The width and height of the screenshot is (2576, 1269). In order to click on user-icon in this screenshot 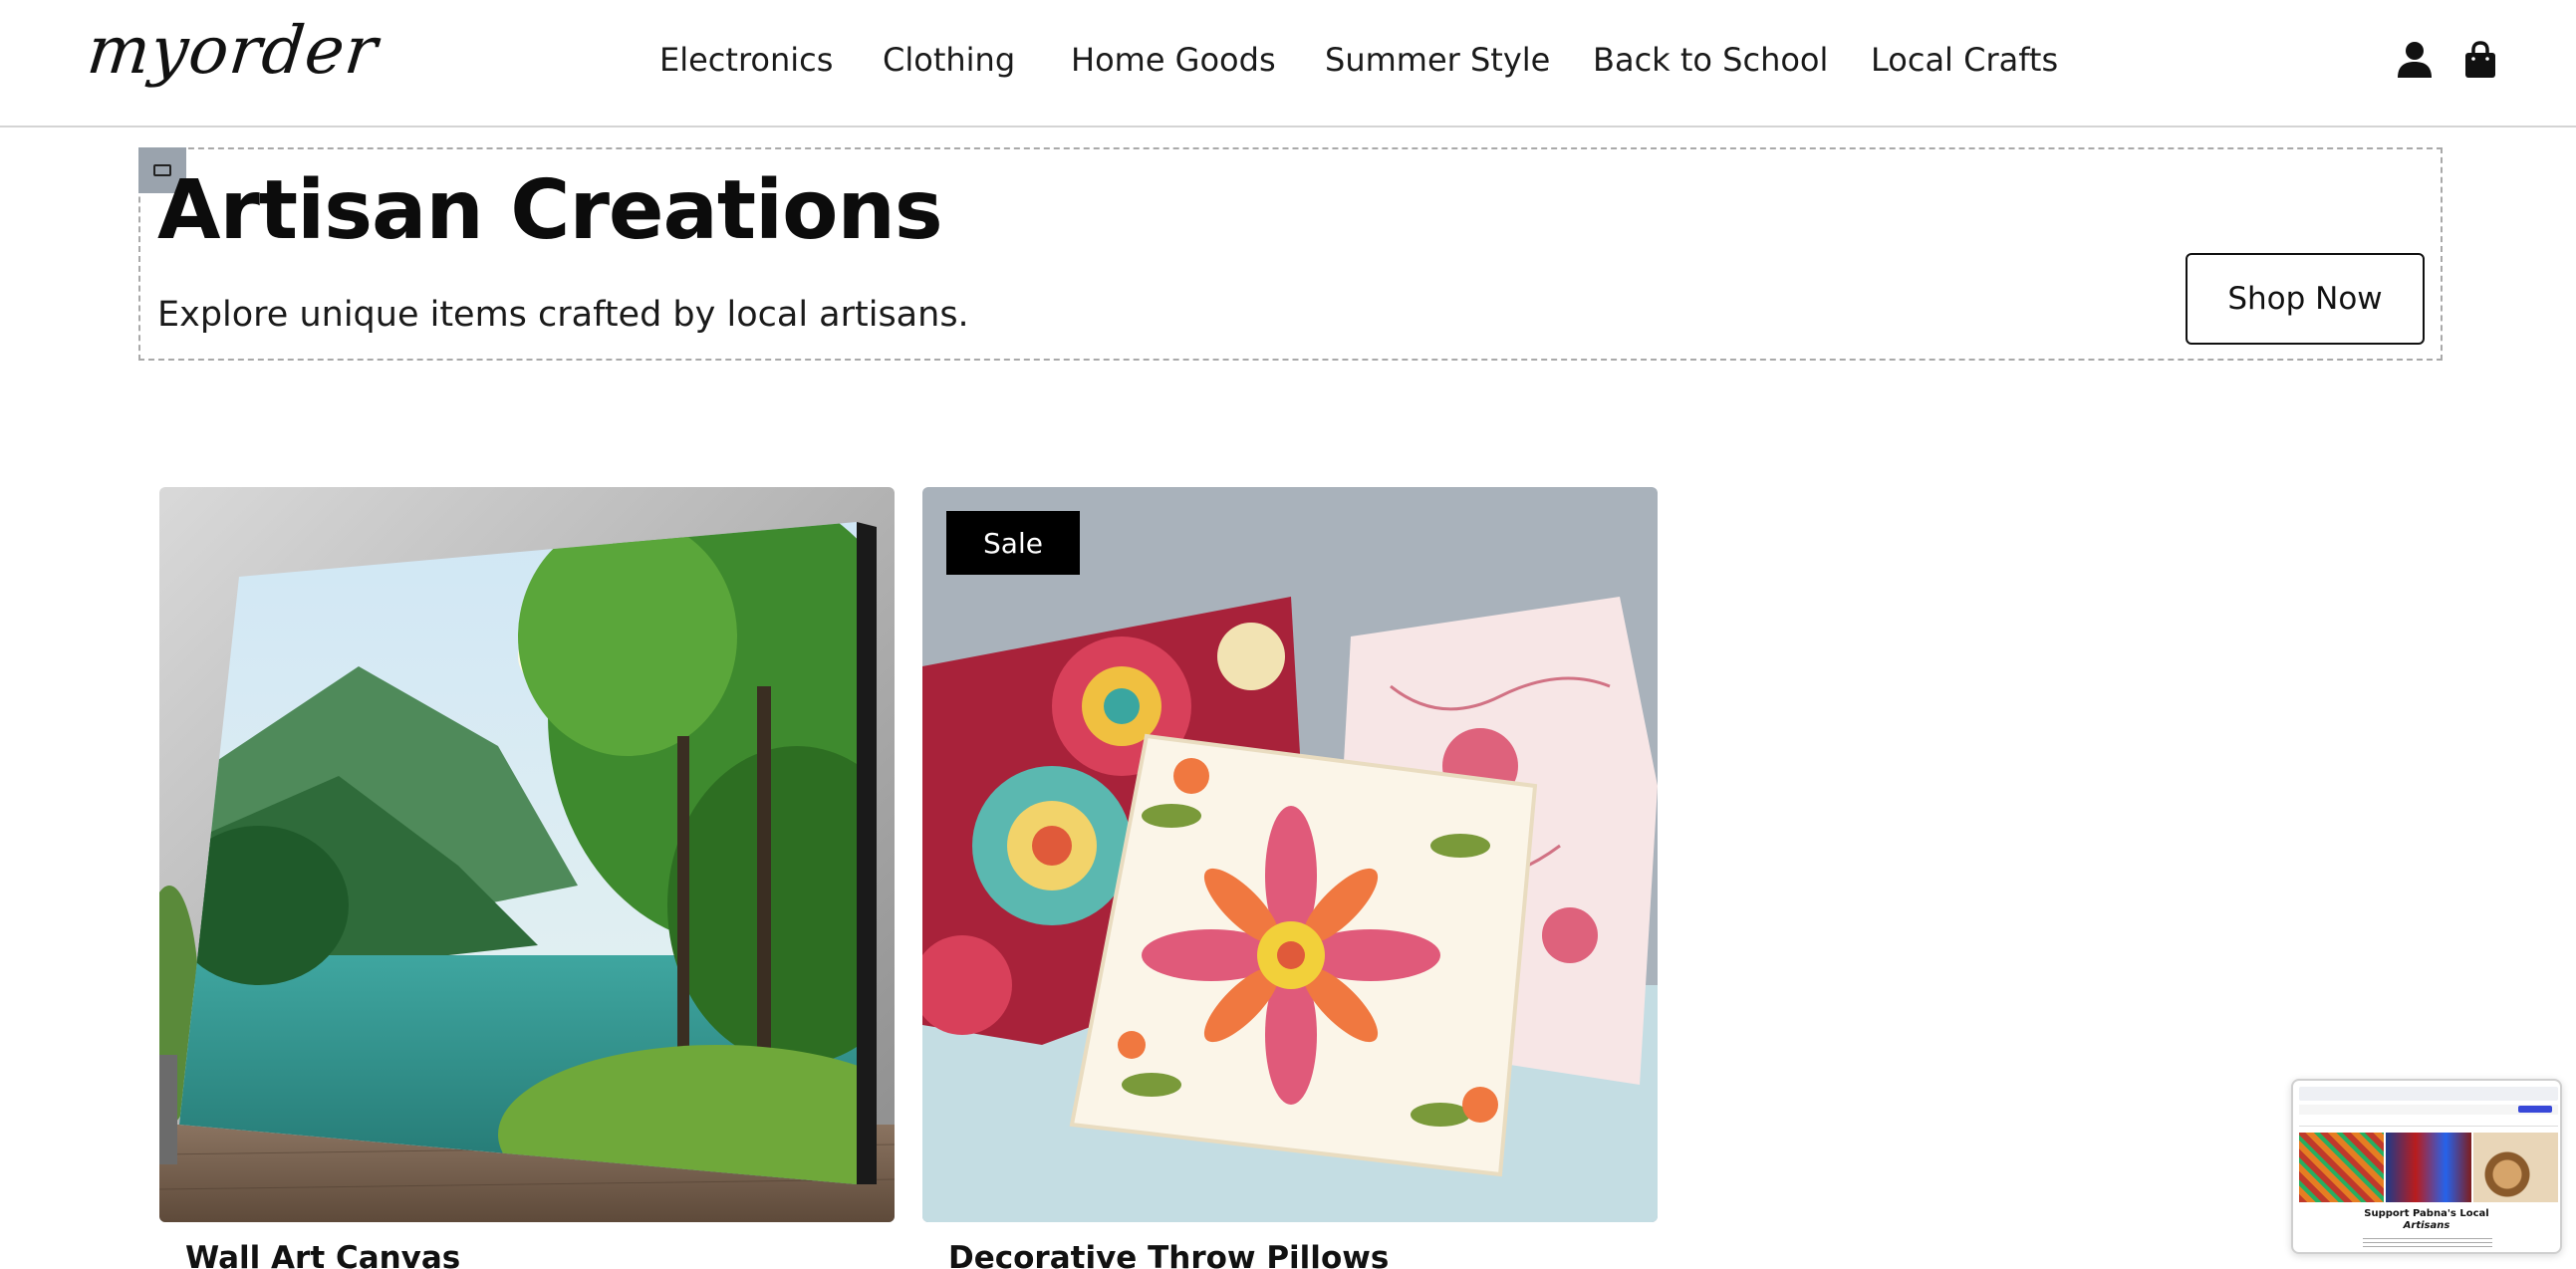, I will do `click(2415, 60)`.